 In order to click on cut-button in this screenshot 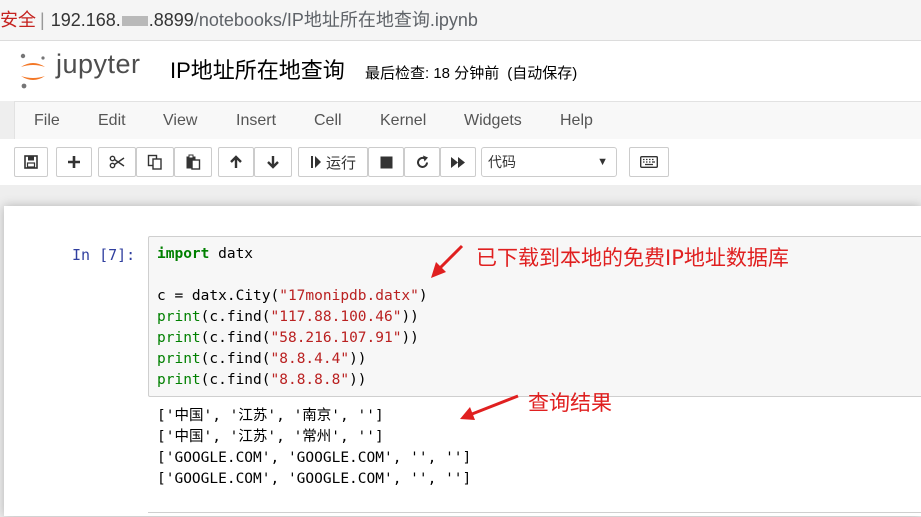, I will do `click(117, 162)`.